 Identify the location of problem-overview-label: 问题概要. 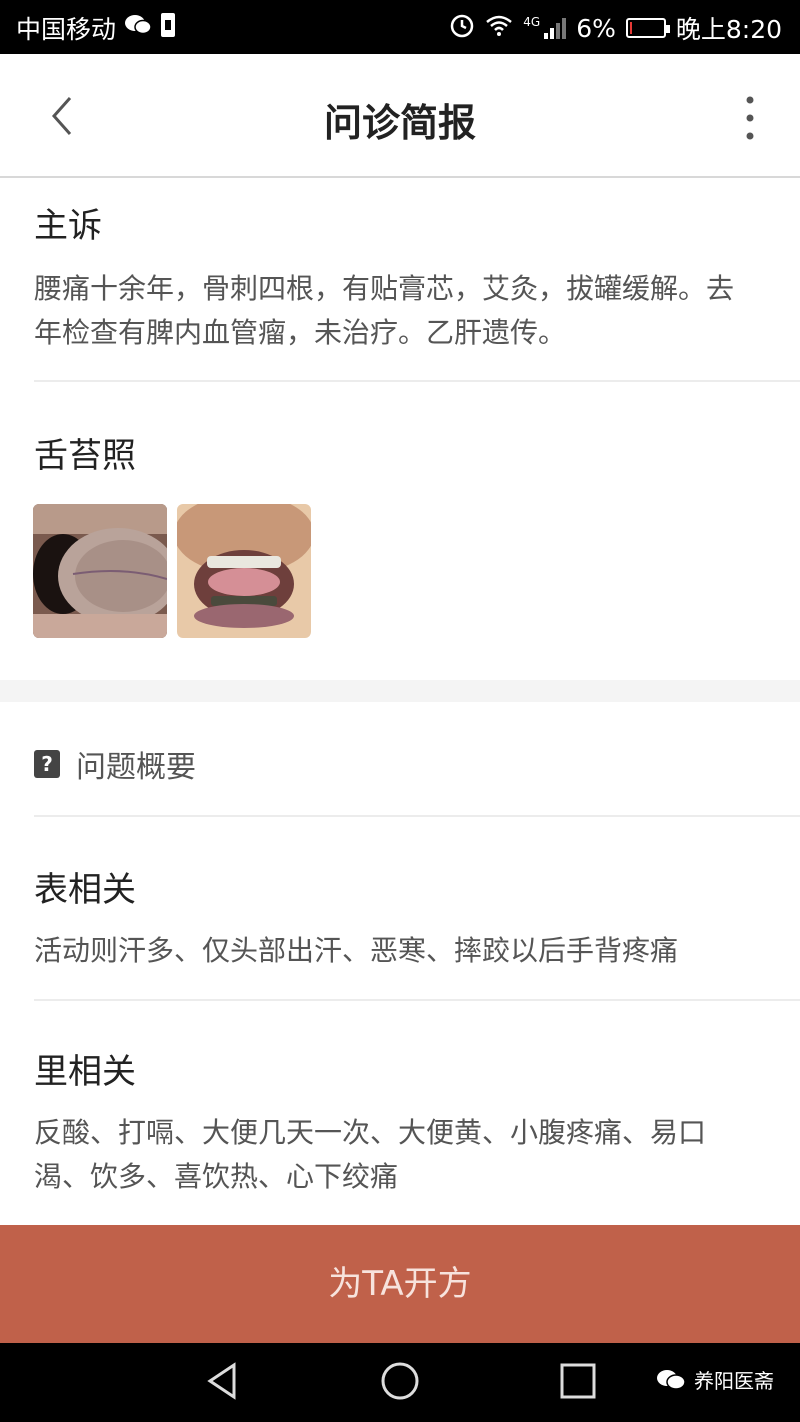
(136, 767).